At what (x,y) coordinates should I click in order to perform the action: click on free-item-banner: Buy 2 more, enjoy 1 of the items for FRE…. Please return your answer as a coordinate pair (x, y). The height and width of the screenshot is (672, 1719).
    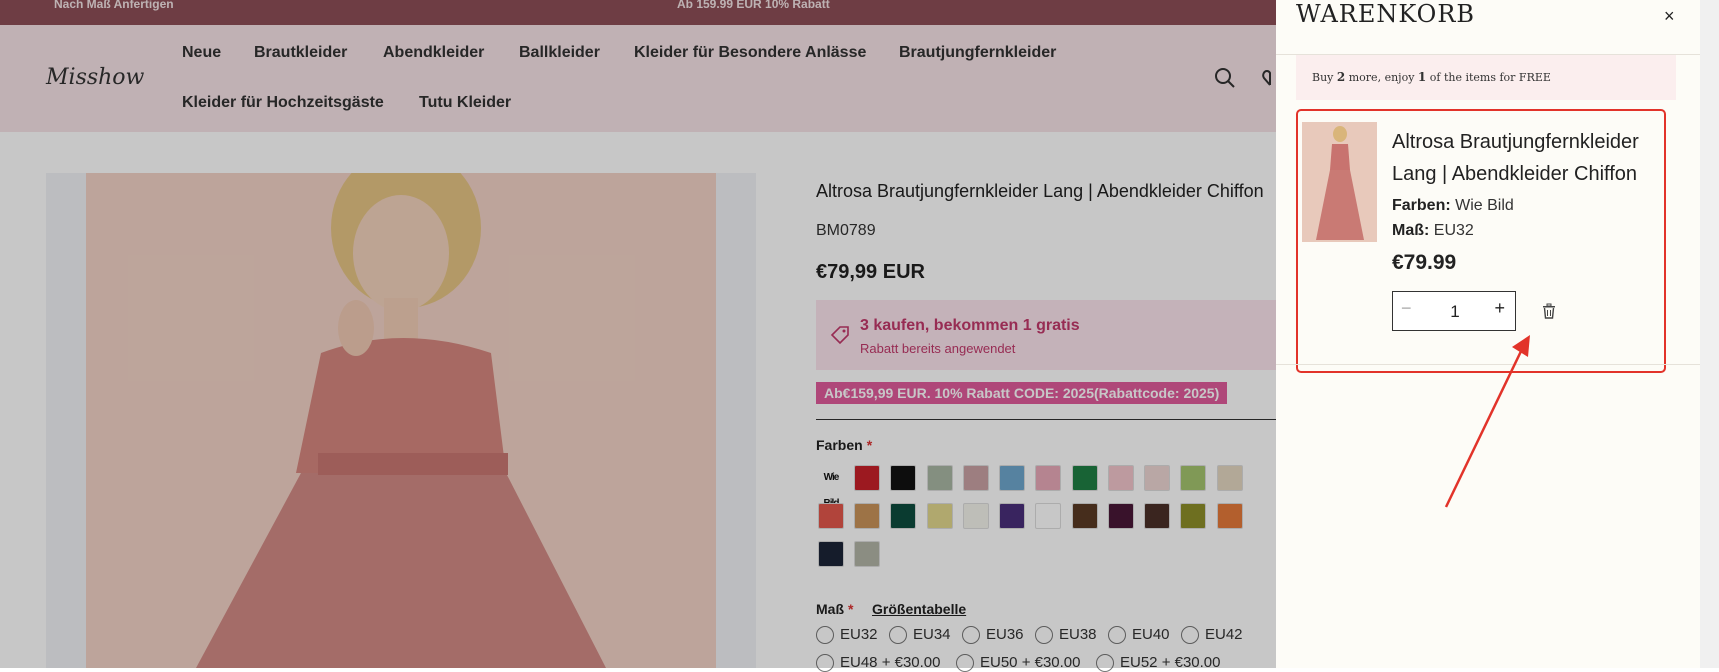
    Looking at the image, I should click on (1486, 77).